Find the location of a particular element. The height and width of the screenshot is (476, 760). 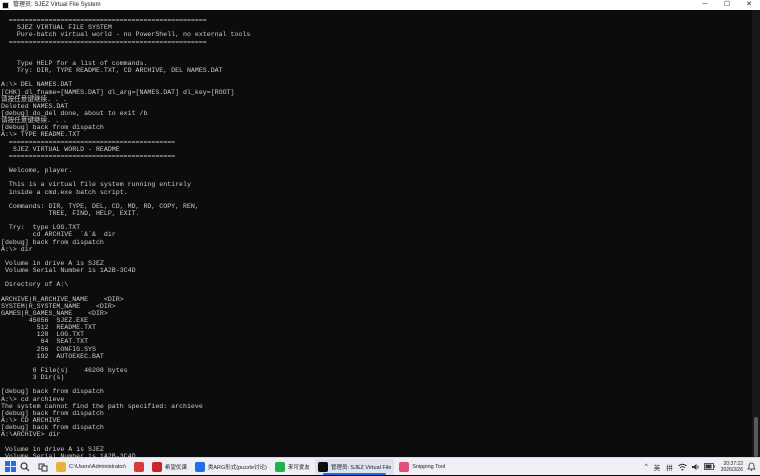

console-line: 128 LOG.TXT is located at coordinates (43, 335).